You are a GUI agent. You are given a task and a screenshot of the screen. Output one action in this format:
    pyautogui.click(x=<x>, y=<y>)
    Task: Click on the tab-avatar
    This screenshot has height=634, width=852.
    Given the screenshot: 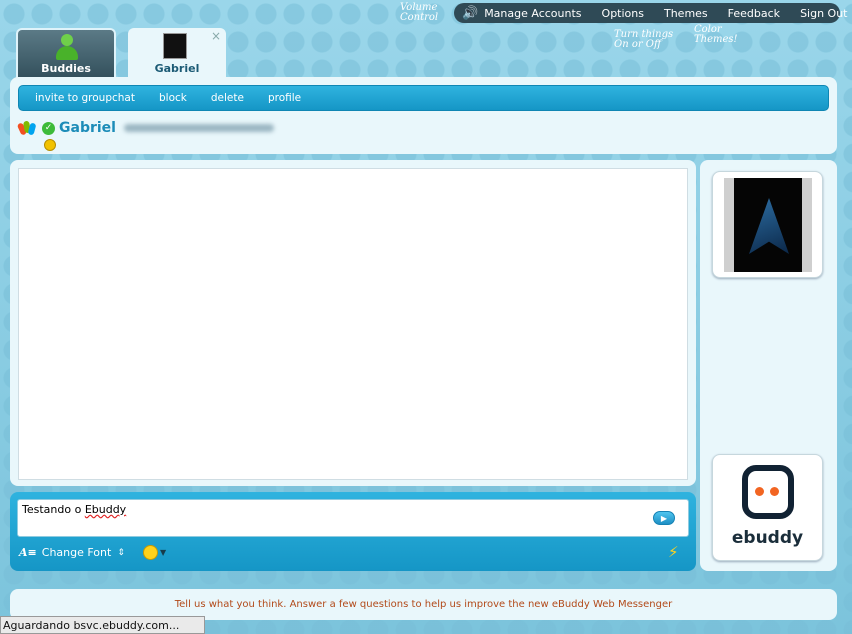 What is the action you would take?
    pyautogui.click(x=175, y=46)
    